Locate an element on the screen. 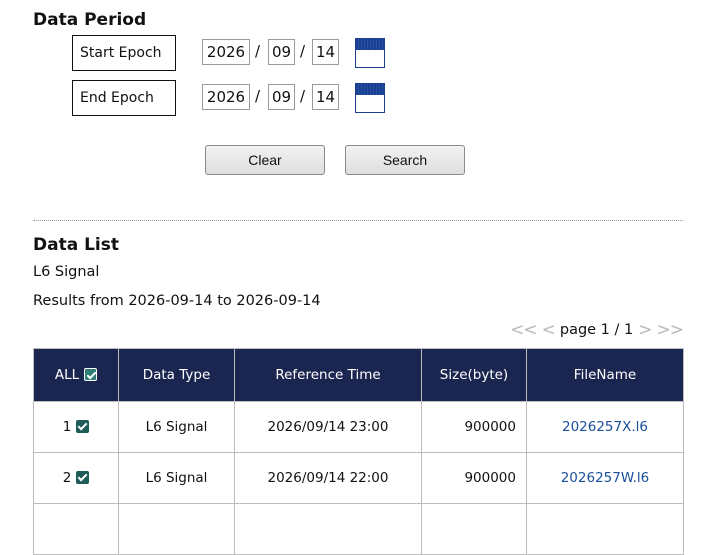  col-all: ALL is located at coordinates (76, 375).